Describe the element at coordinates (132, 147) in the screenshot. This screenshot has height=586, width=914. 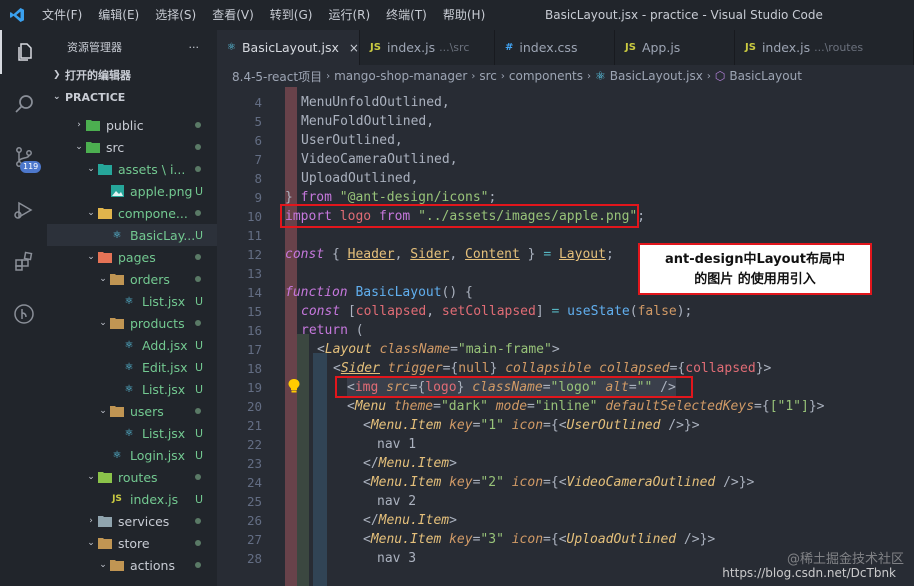
I see `tree-item-src: ⌄ src` at that location.